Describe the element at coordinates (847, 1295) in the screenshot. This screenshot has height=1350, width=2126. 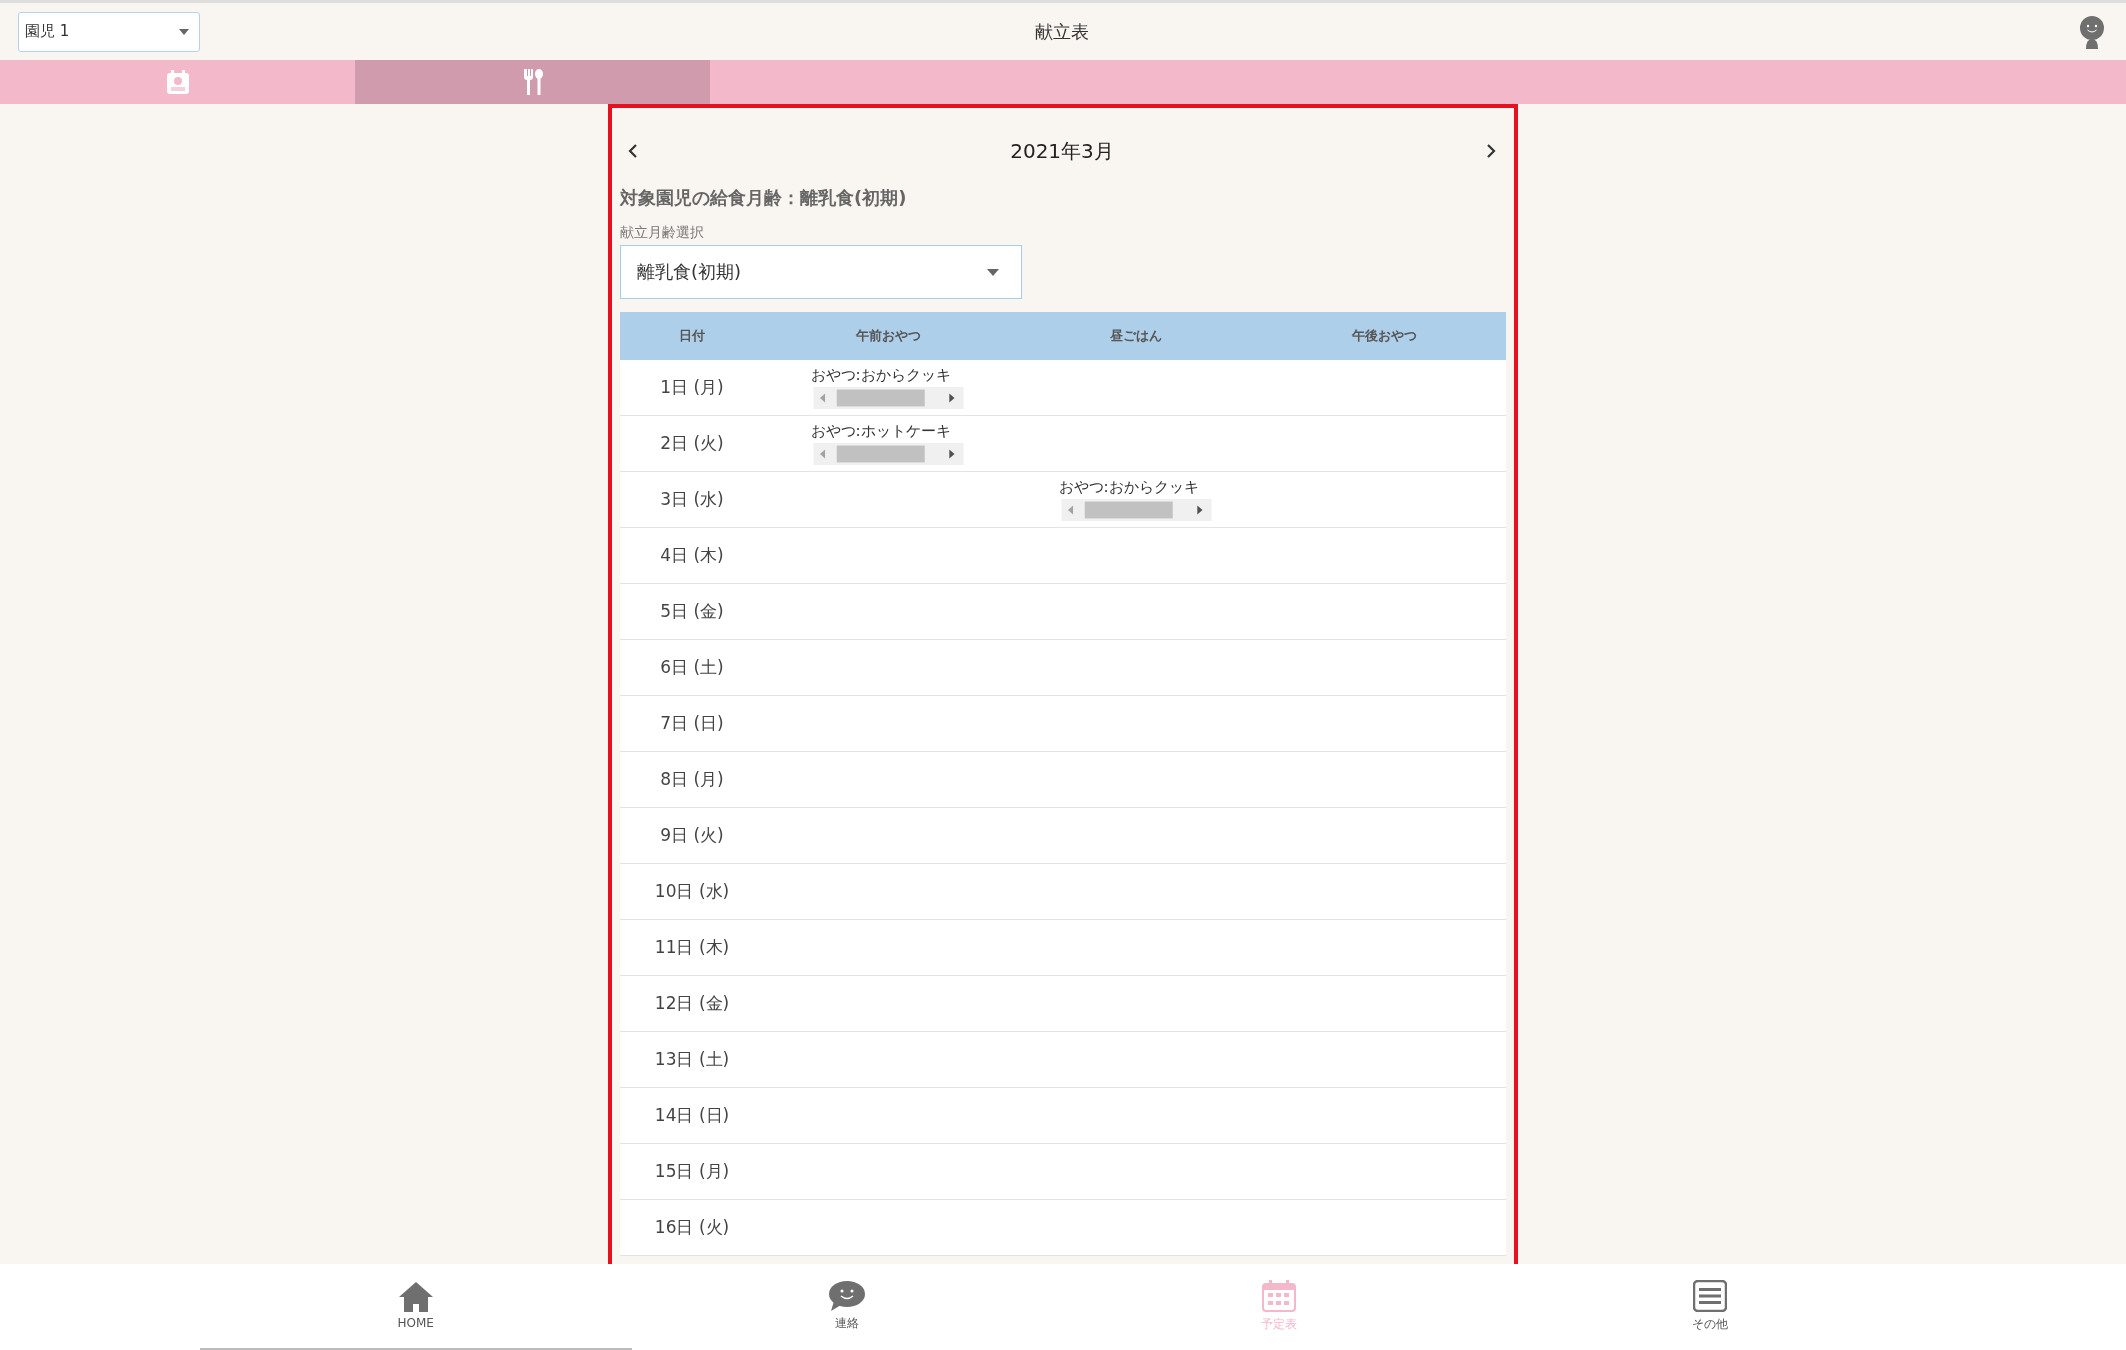
I see `chat-bubble-icon` at that location.